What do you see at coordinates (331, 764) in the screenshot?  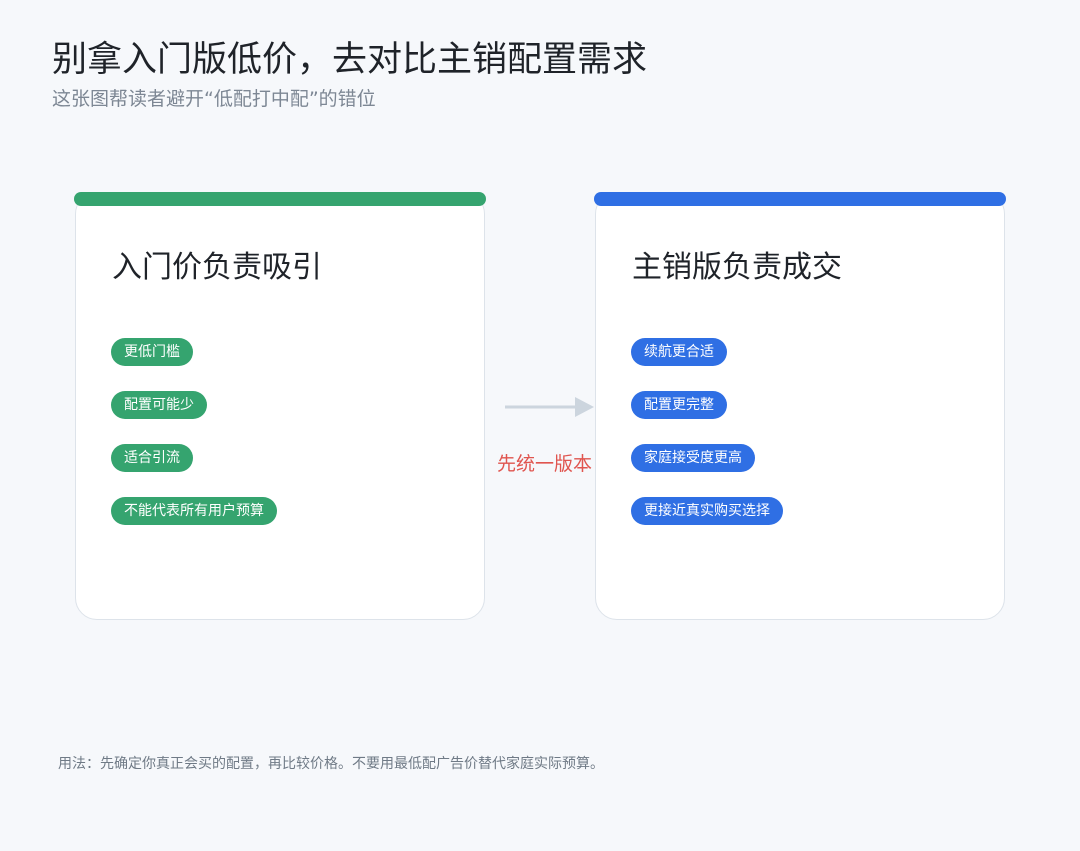 I see `usage-note: 用法：先确定你真正会买的配置，再比较价格。不要用最低配广告价替代家庭实际预算。` at bounding box center [331, 764].